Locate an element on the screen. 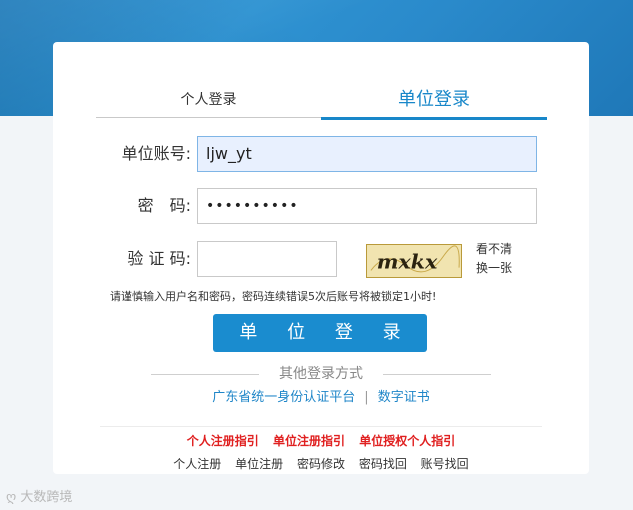 The width and height of the screenshot is (633, 510). captcha-refresh-link: 看不清换一张 is located at coordinates (499, 259).